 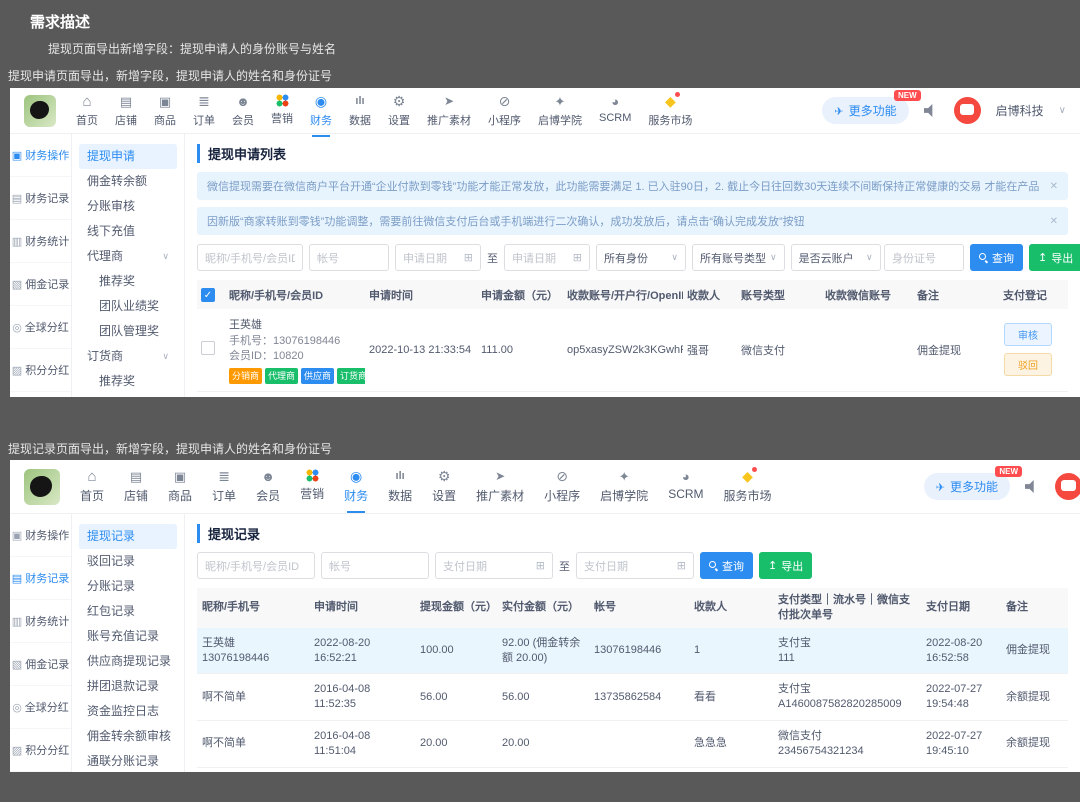 I want to click on date-end-input: 支付日期, so click(x=635, y=565).